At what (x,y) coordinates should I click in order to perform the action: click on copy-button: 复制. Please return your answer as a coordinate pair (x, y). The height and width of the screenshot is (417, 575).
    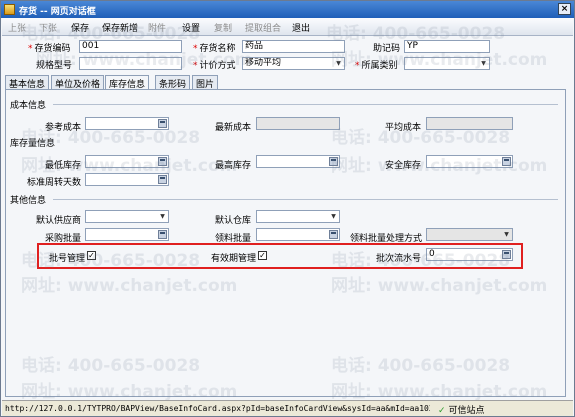
    Looking at the image, I should click on (223, 27).